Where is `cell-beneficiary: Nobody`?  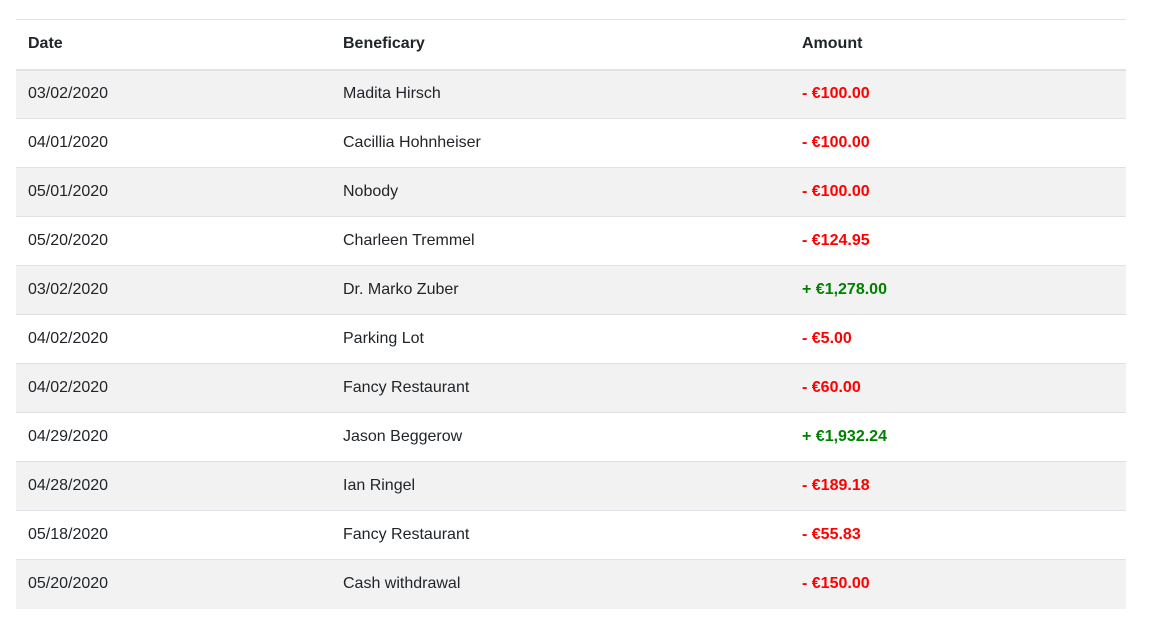 cell-beneficiary: Nobody is located at coordinates (560, 192).